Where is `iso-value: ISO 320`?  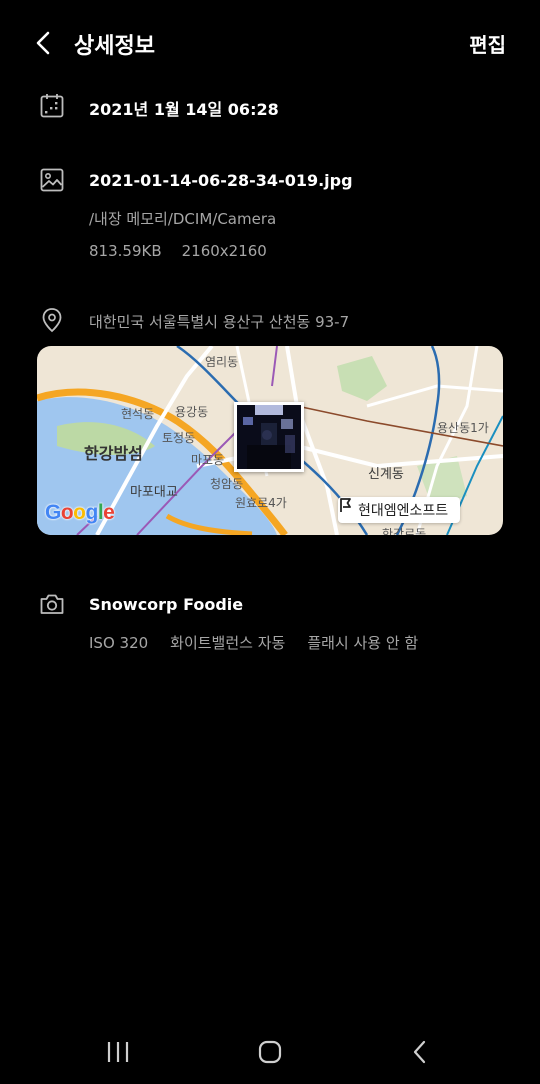
iso-value: ISO 320 is located at coordinates (119, 643).